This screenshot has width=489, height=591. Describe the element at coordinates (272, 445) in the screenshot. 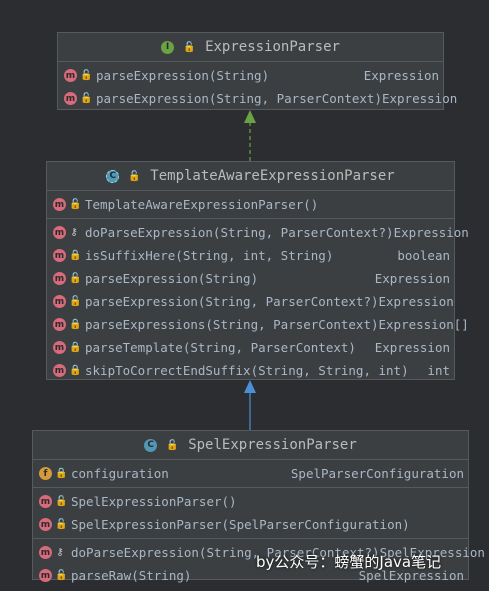

I see `class-name: SpelExpressionParser` at that location.